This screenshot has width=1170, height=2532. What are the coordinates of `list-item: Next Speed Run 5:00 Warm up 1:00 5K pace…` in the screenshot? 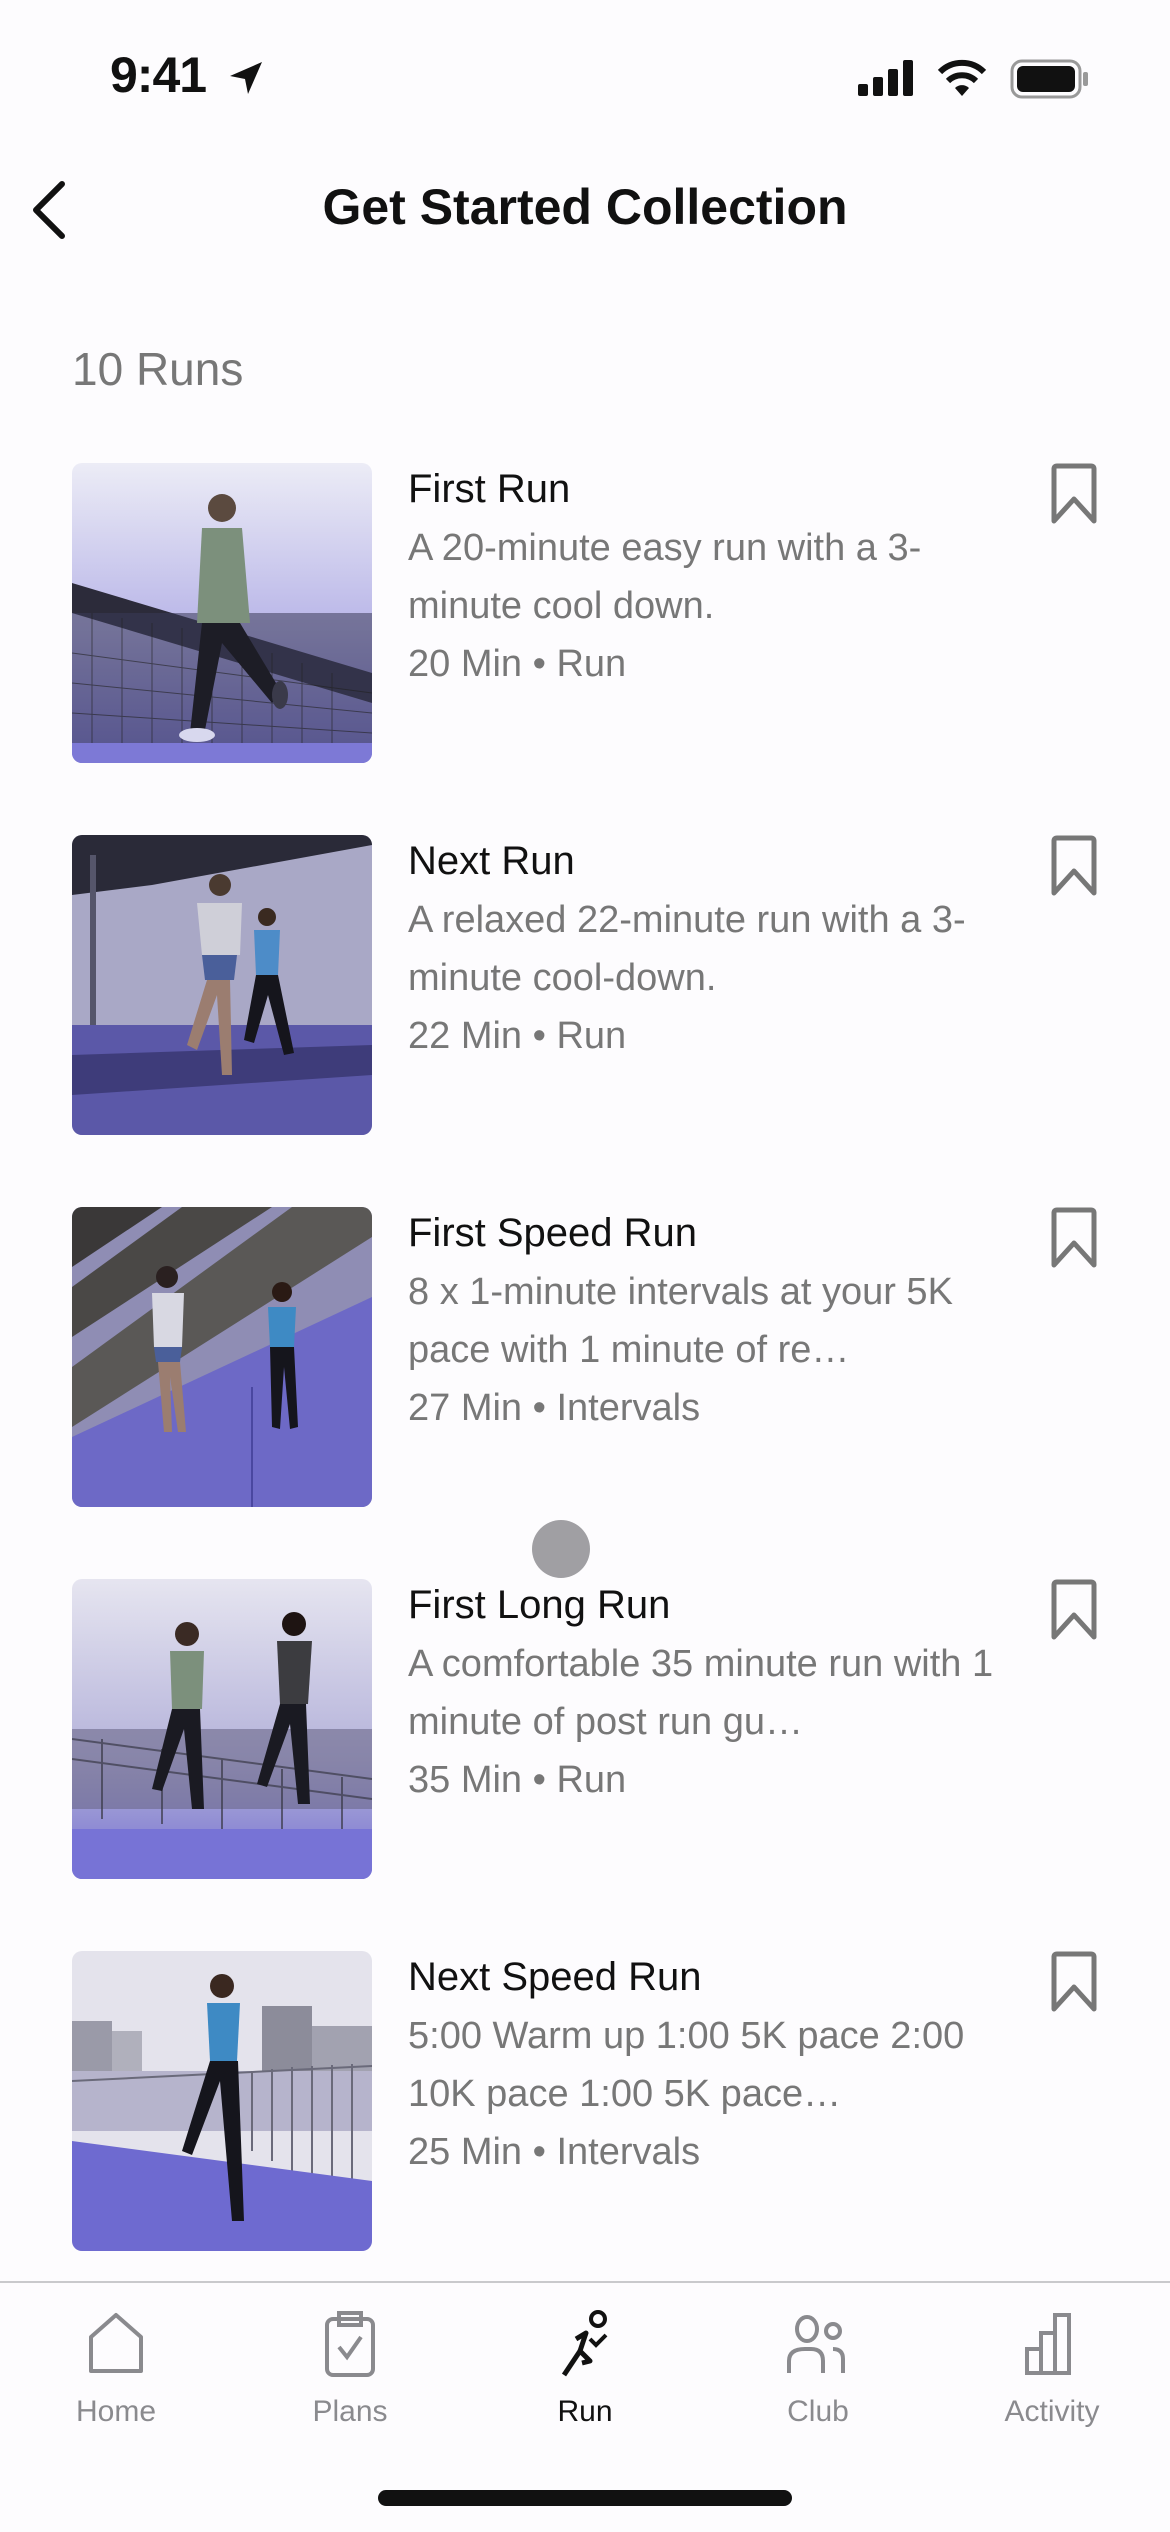 It's located at (585, 2137).